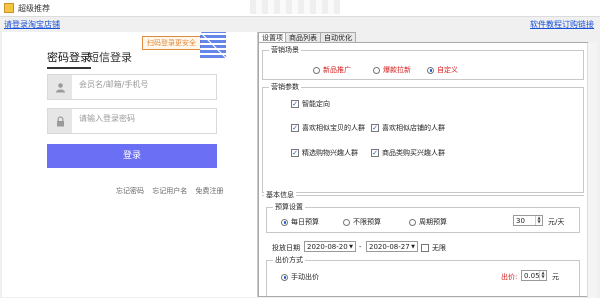 The image size is (600, 298). What do you see at coordinates (578, 24) in the screenshot?
I see `order-link: 订购链接` at bounding box center [578, 24].